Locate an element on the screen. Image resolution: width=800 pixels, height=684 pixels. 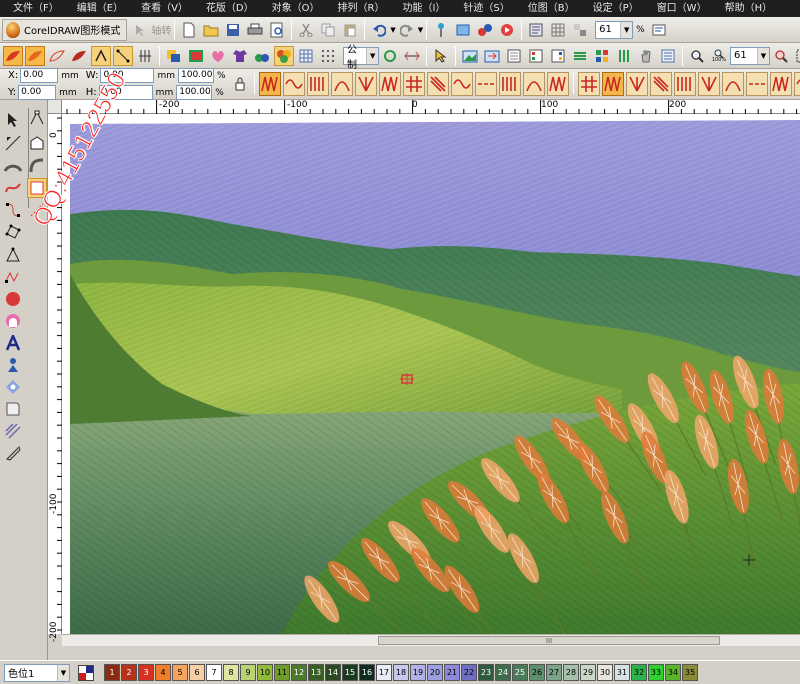
print-icon is located at coordinates (255, 30).